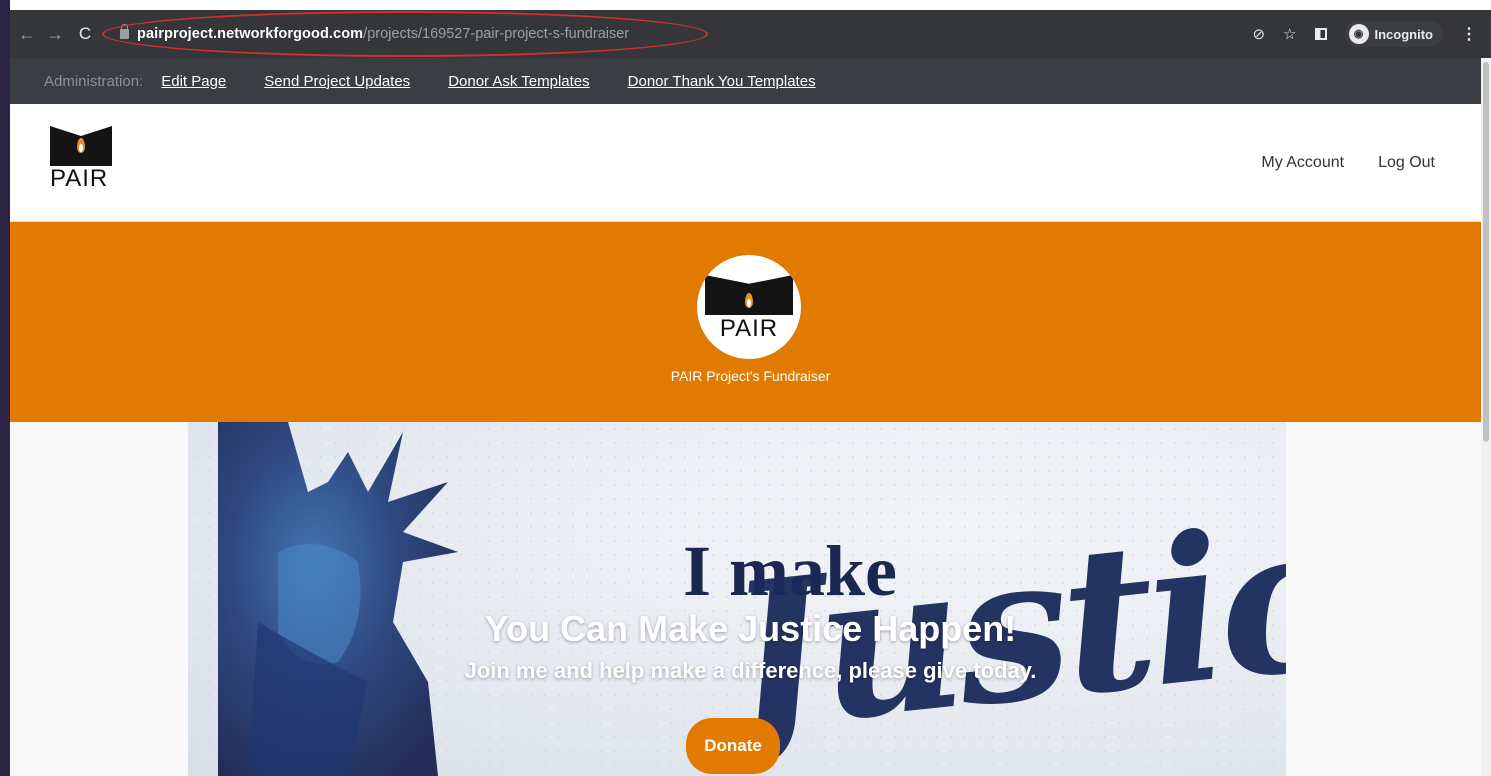 The height and width of the screenshot is (776, 1491). Describe the element at coordinates (1258, 34) in the screenshot. I see `eye-off-icon: ⊘` at that location.